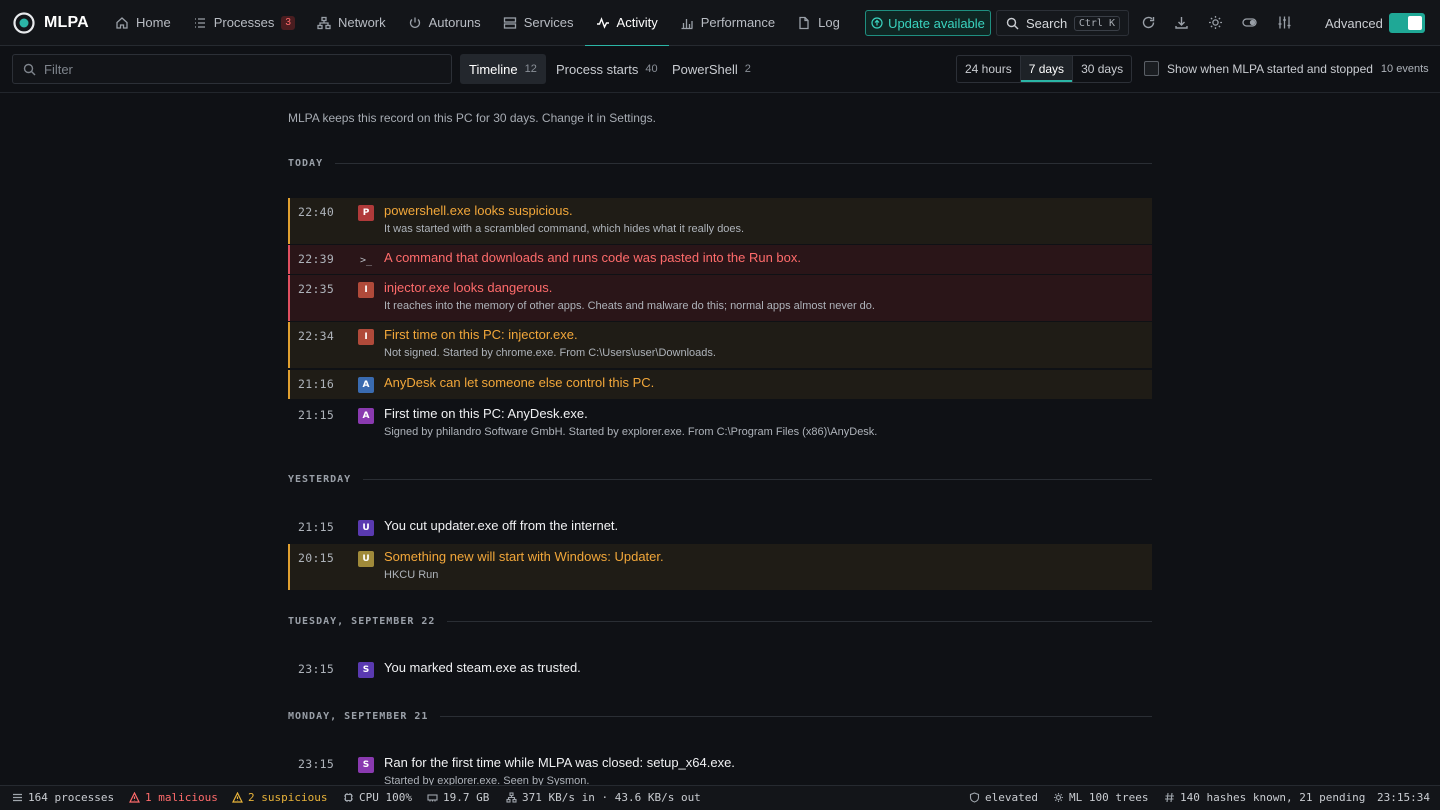  I want to click on filter-field, so click(232, 69).